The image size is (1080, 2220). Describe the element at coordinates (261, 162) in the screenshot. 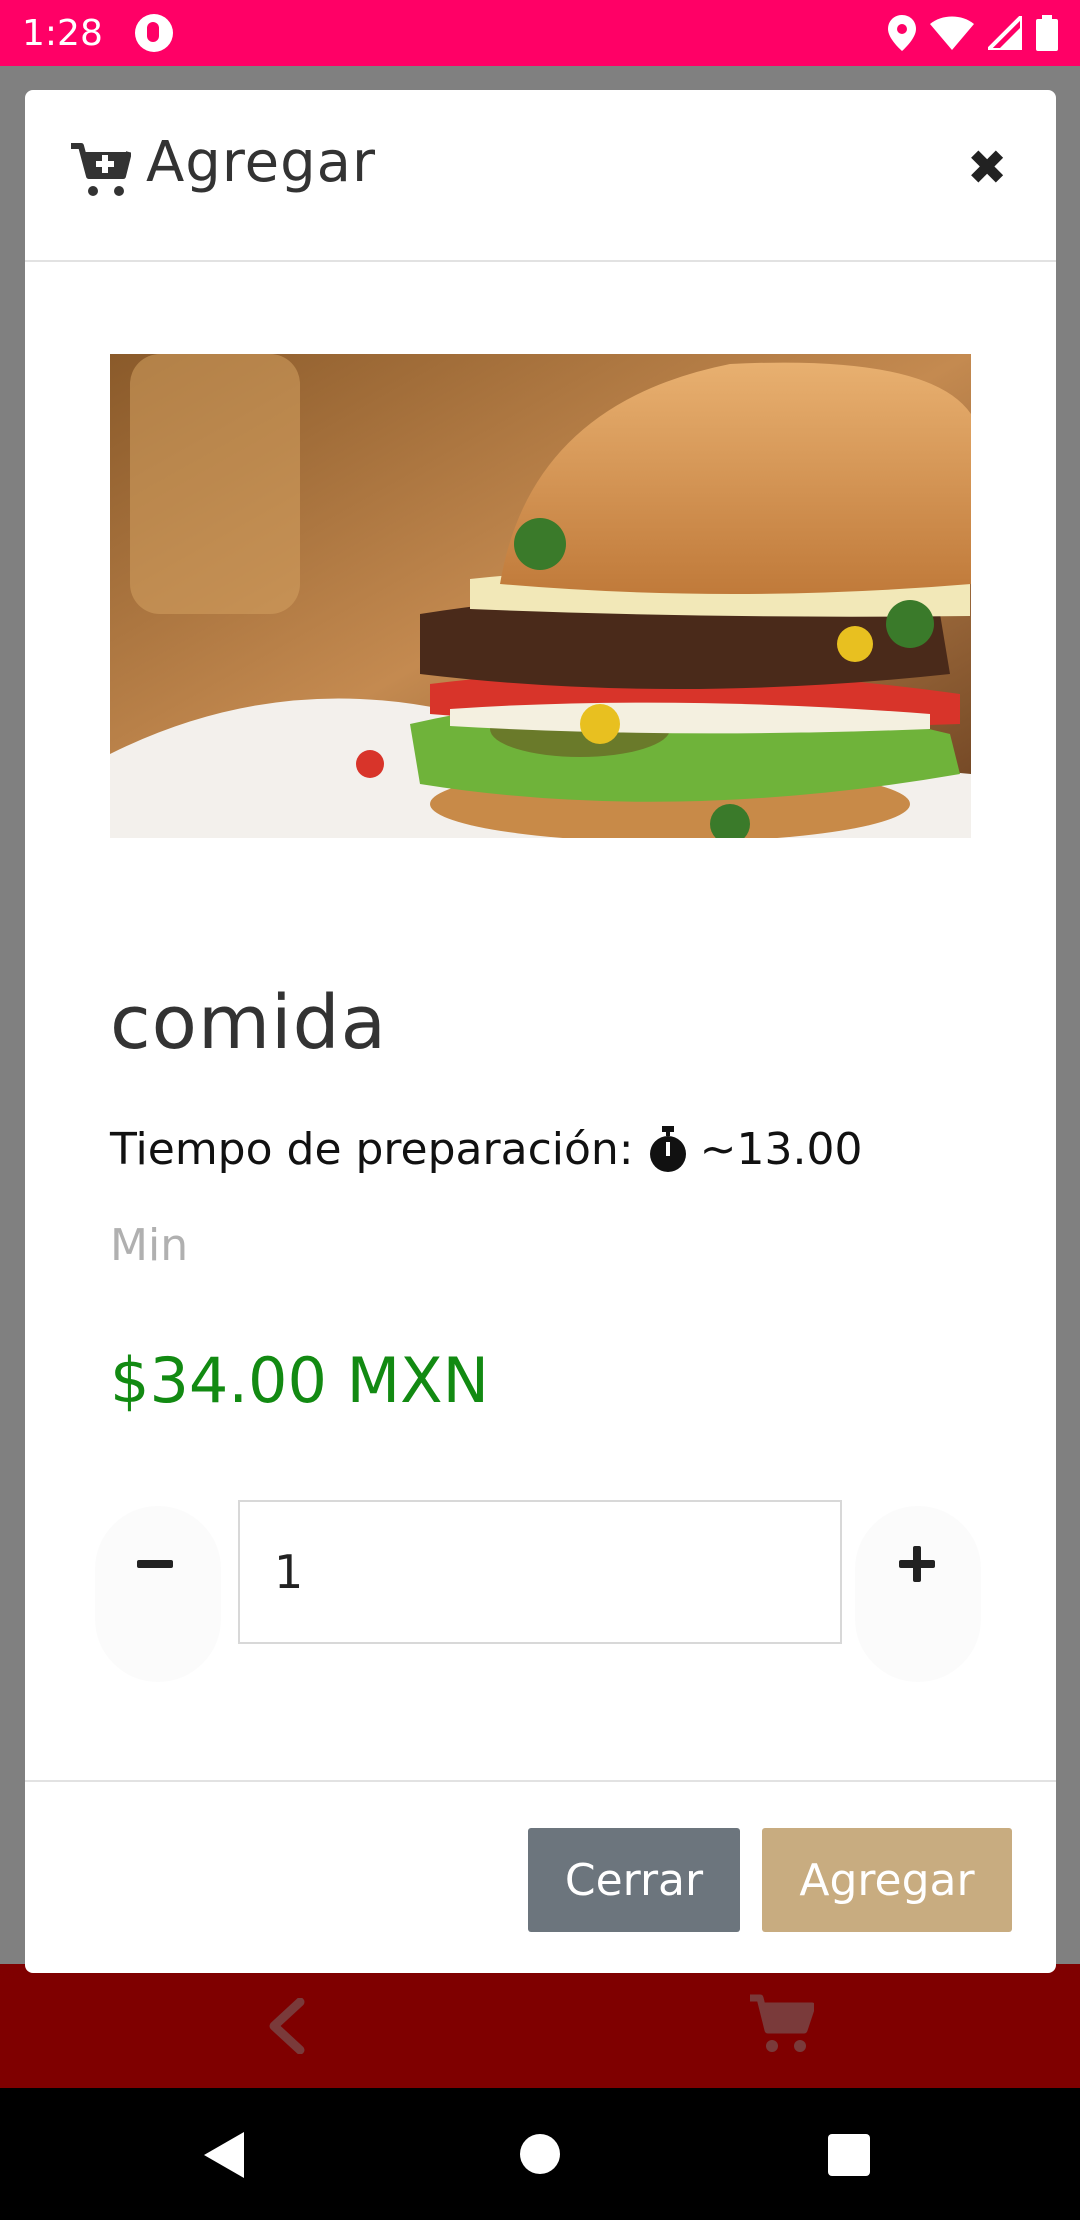

I see `modal-title: Agregar` at that location.